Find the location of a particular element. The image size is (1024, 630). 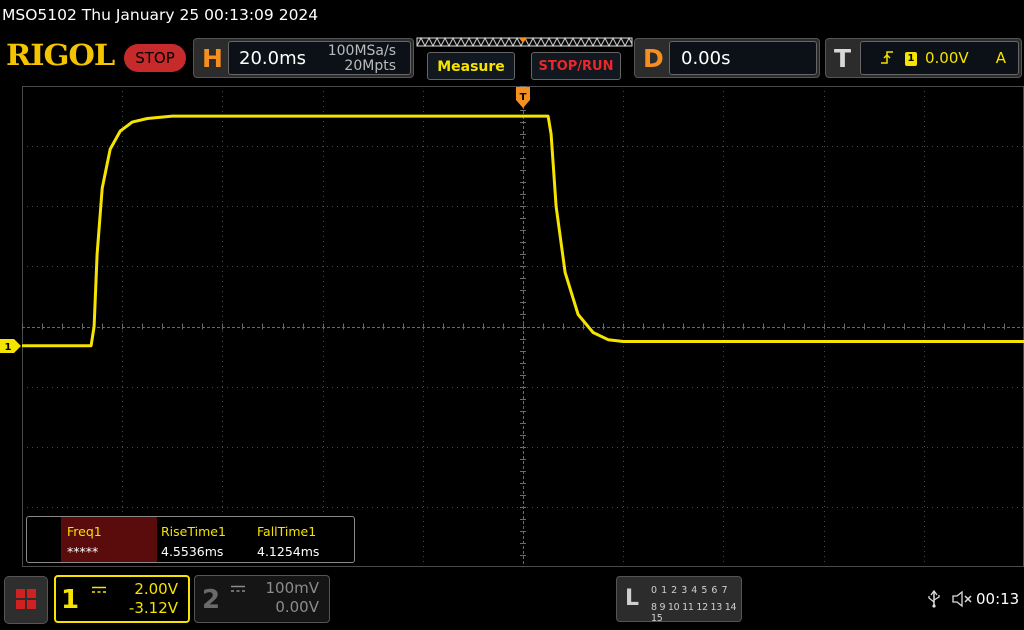

horizontal-letter: H is located at coordinates (212, 58).